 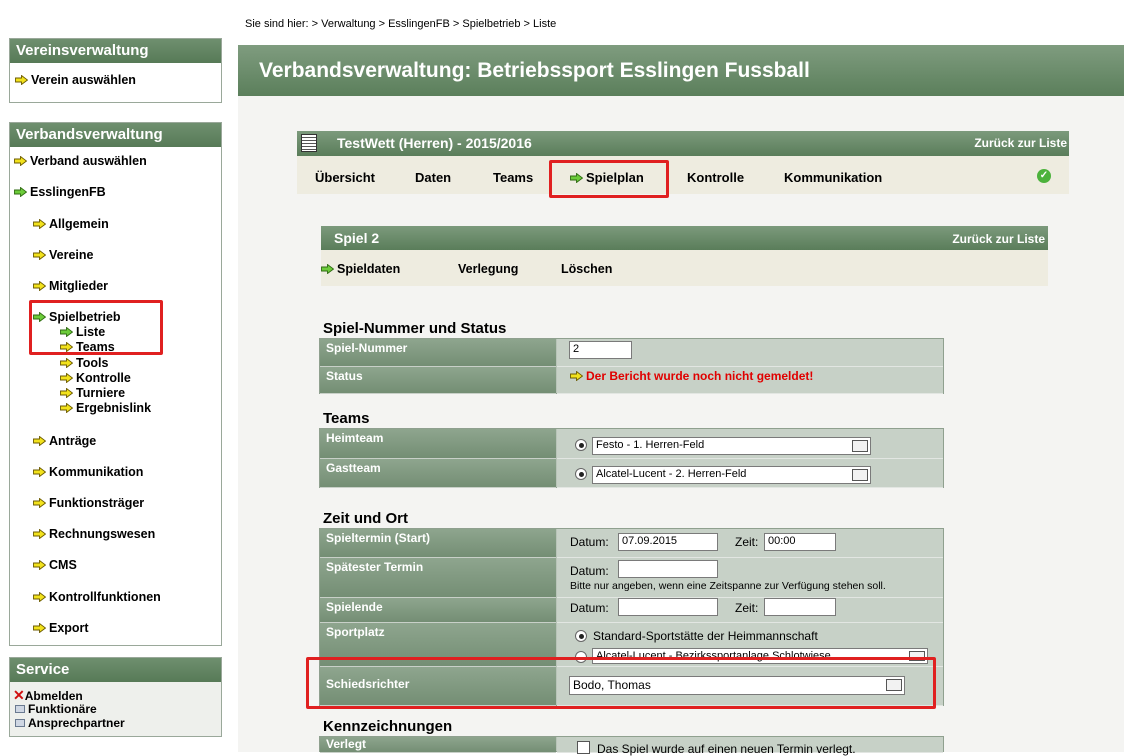 I want to click on service-funktionaere: Funktionäre, so click(x=56, y=709).